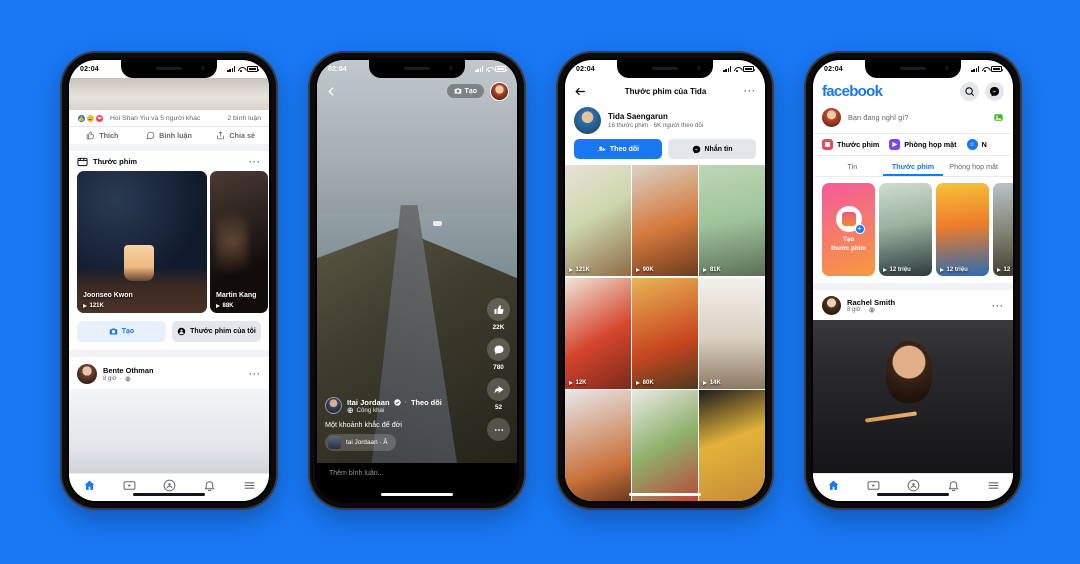 The width and height of the screenshot is (1080, 564). Describe the element at coordinates (598, 220) in the screenshot. I see `grid-item: 121K` at that location.